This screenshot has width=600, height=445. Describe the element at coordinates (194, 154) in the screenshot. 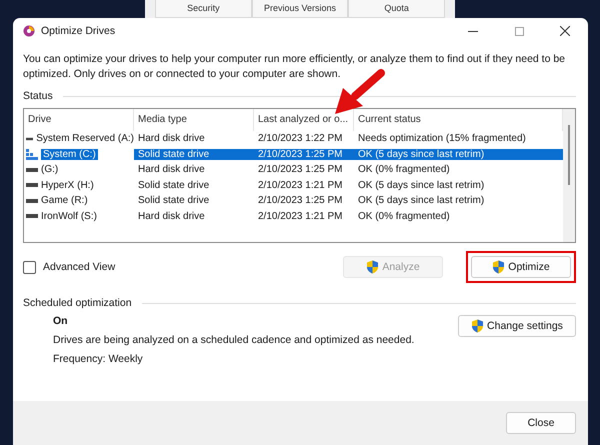

I see `table-cell: Solid state drive` at that location.